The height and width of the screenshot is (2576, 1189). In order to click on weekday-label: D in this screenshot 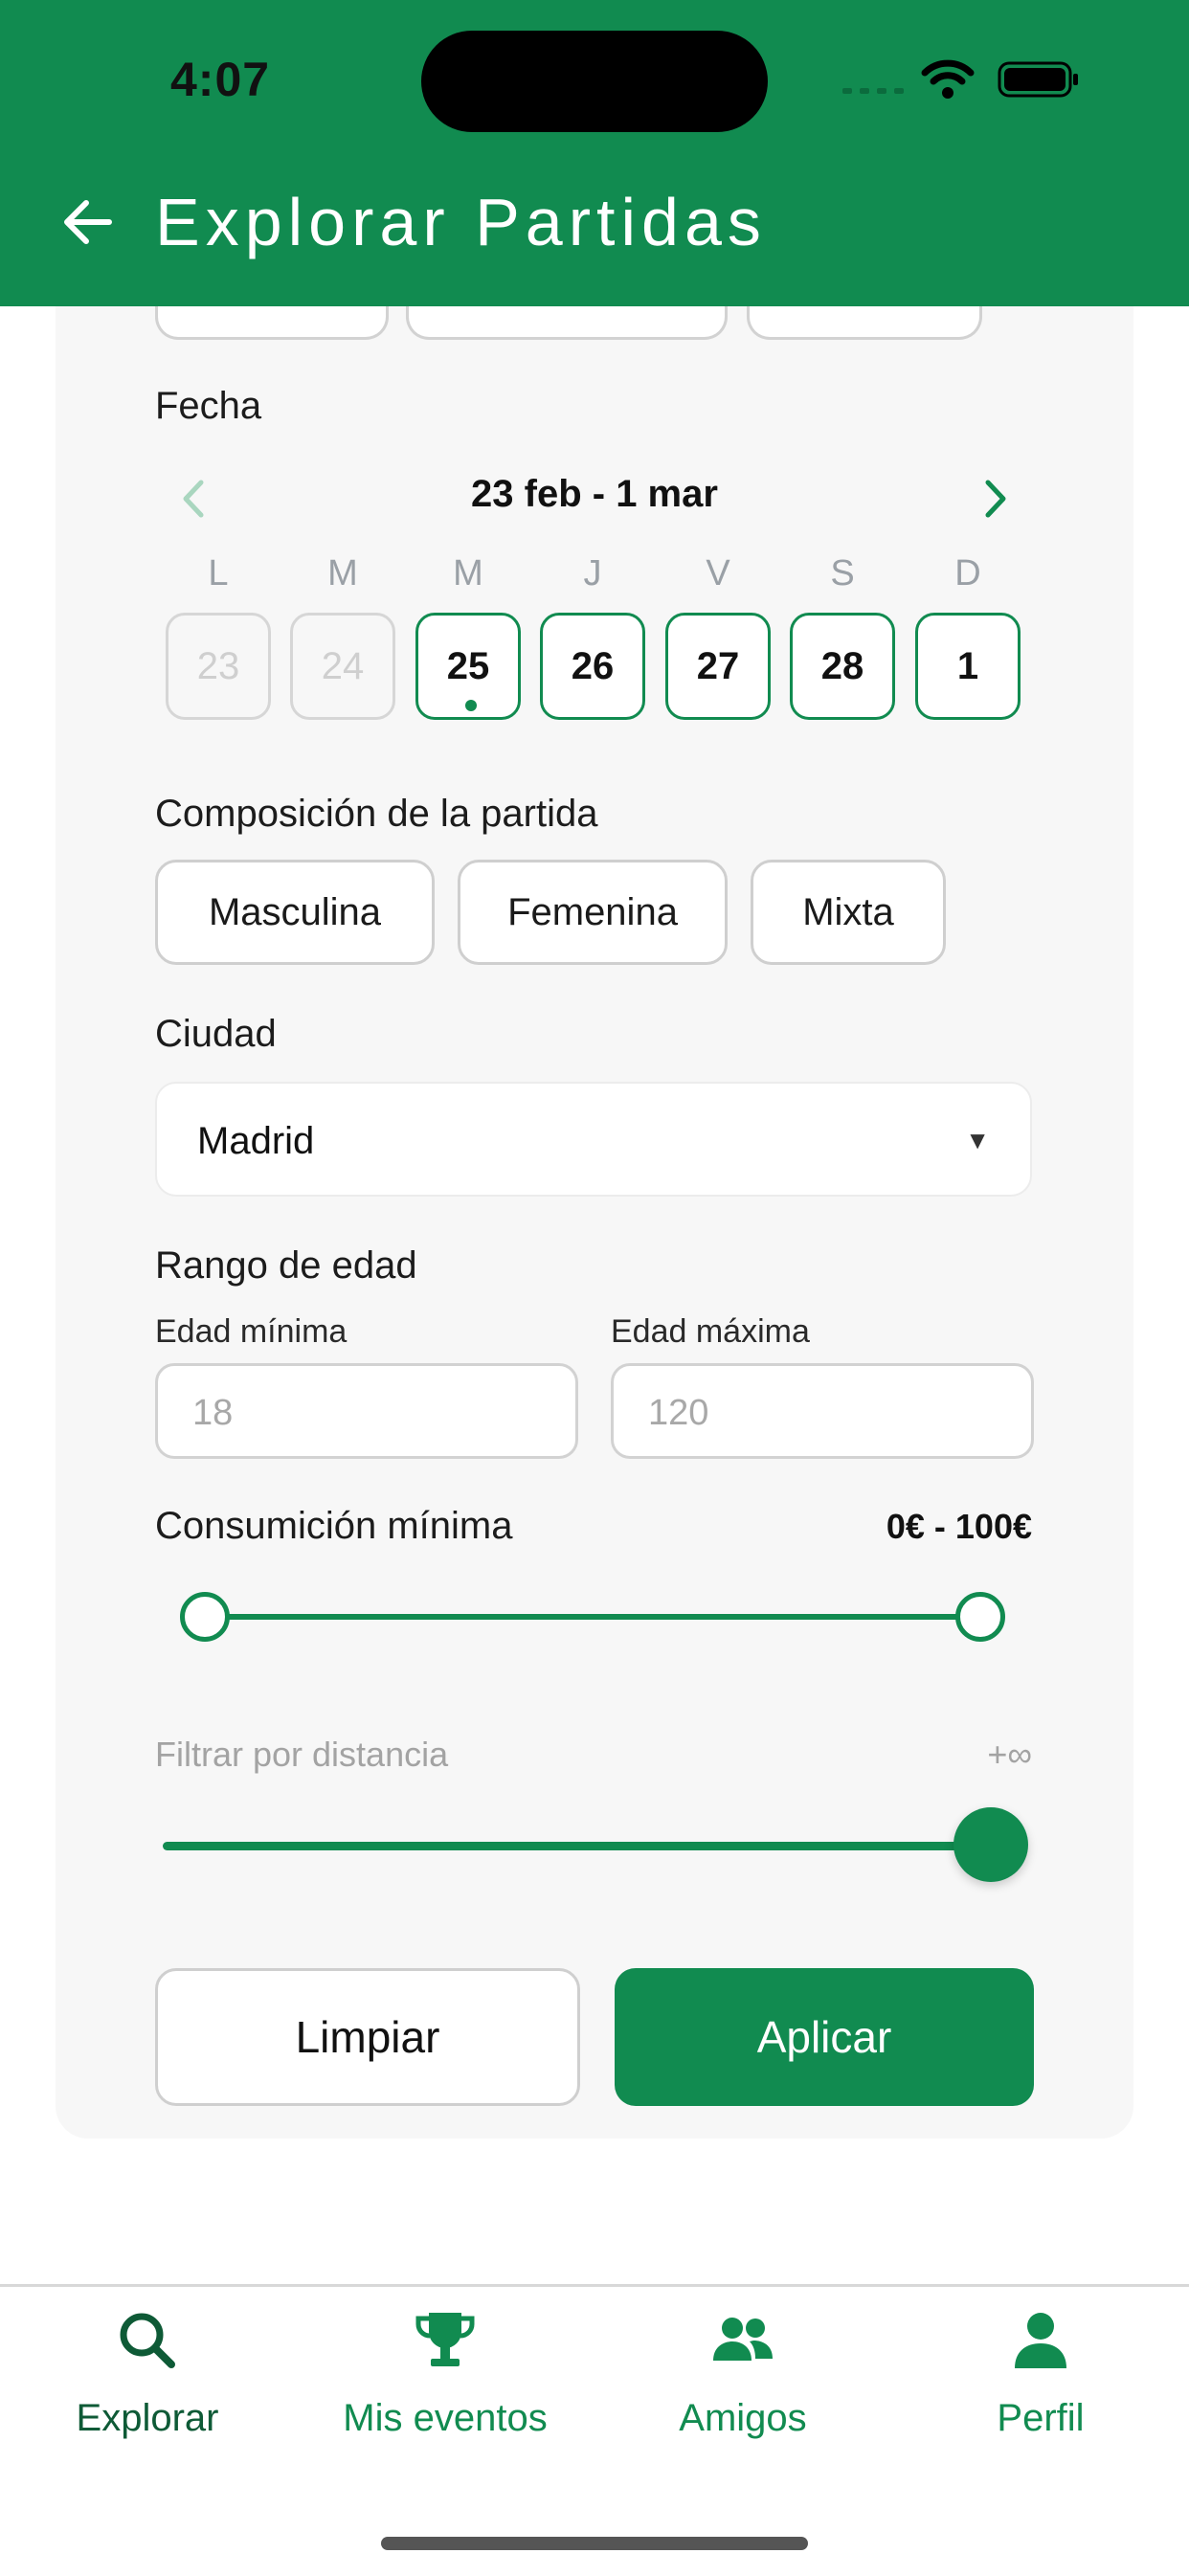, I will do `click(967, 573)`.